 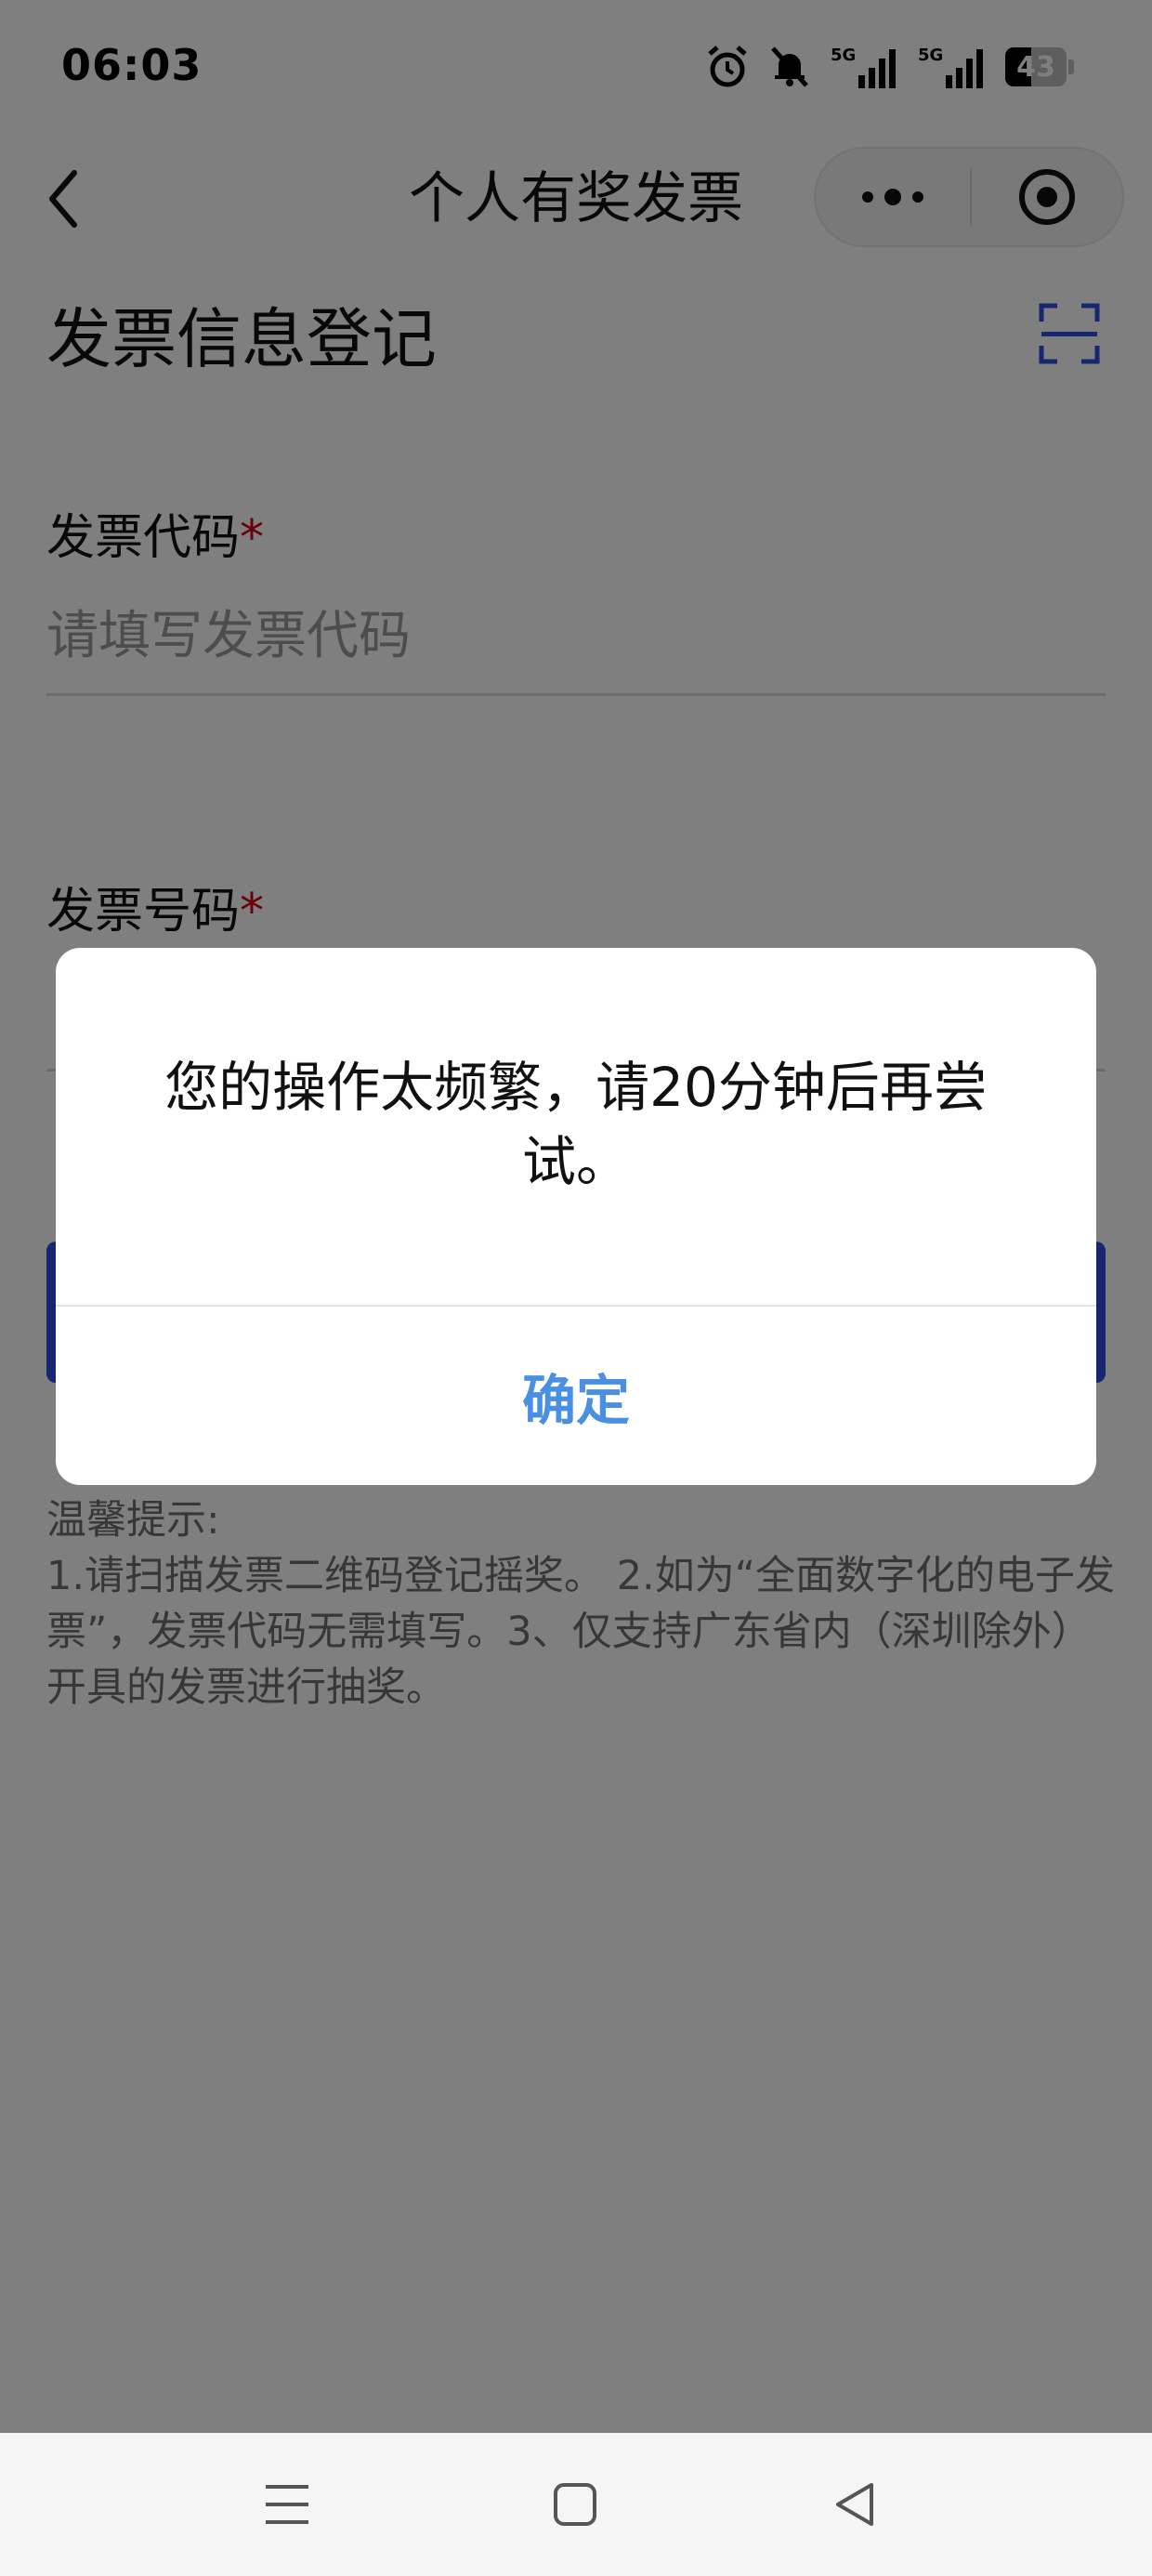 What do you see at coordinates (576, 1396) in the screenshot?
I see `confirm-button: 确定` at bounding box center [576, 1396].